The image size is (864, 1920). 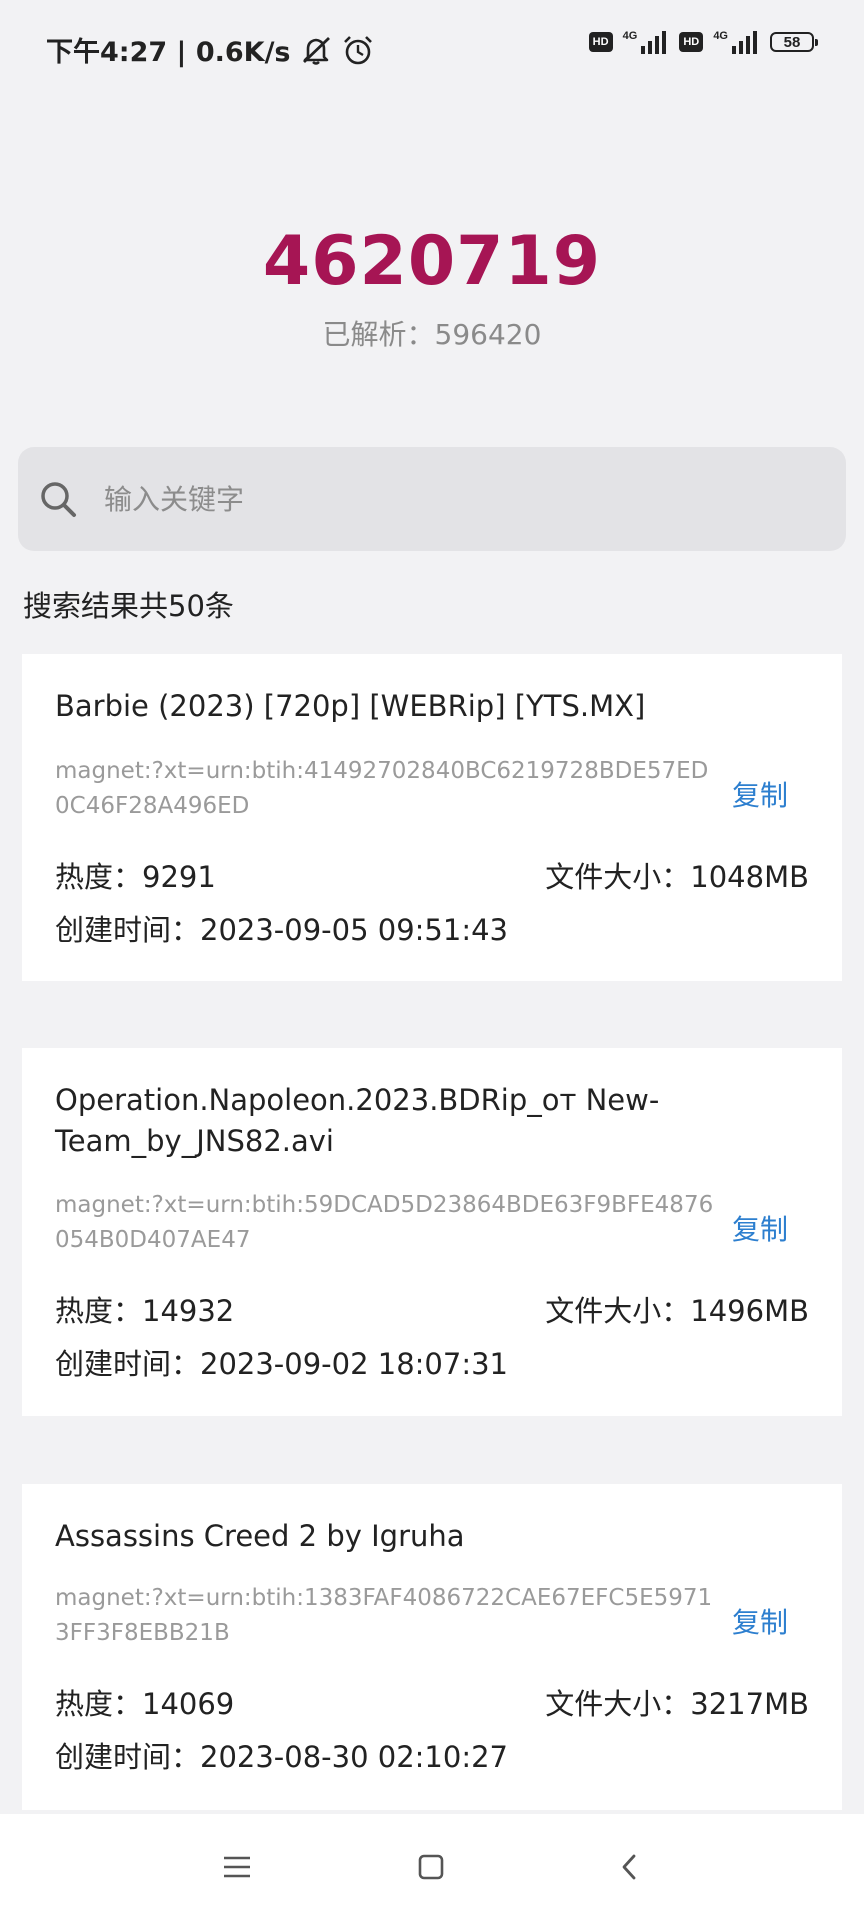 What do you see at coordinates (432, 334) in the screenshot?
I see `parsed-count: 已解析：596420` at bounding box center [432, 334].